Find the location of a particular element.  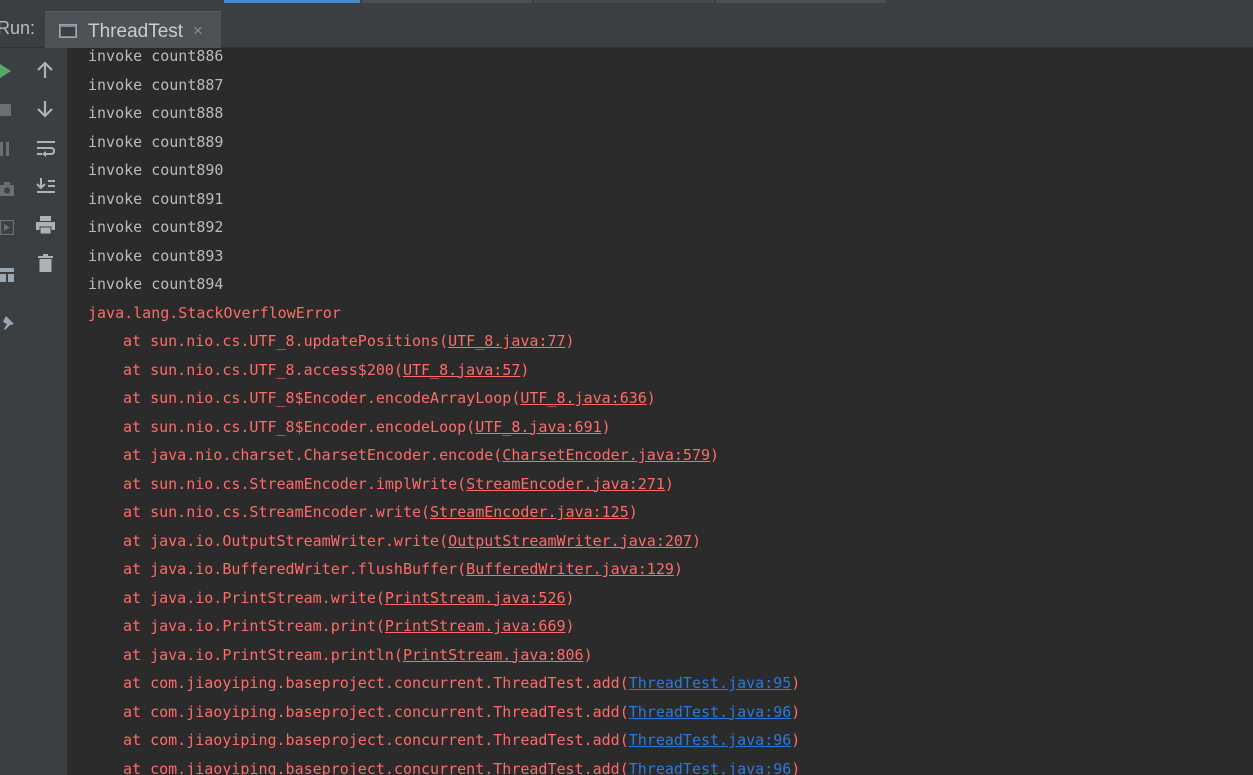

run-actions-bar is located at coordinates (9, 411).